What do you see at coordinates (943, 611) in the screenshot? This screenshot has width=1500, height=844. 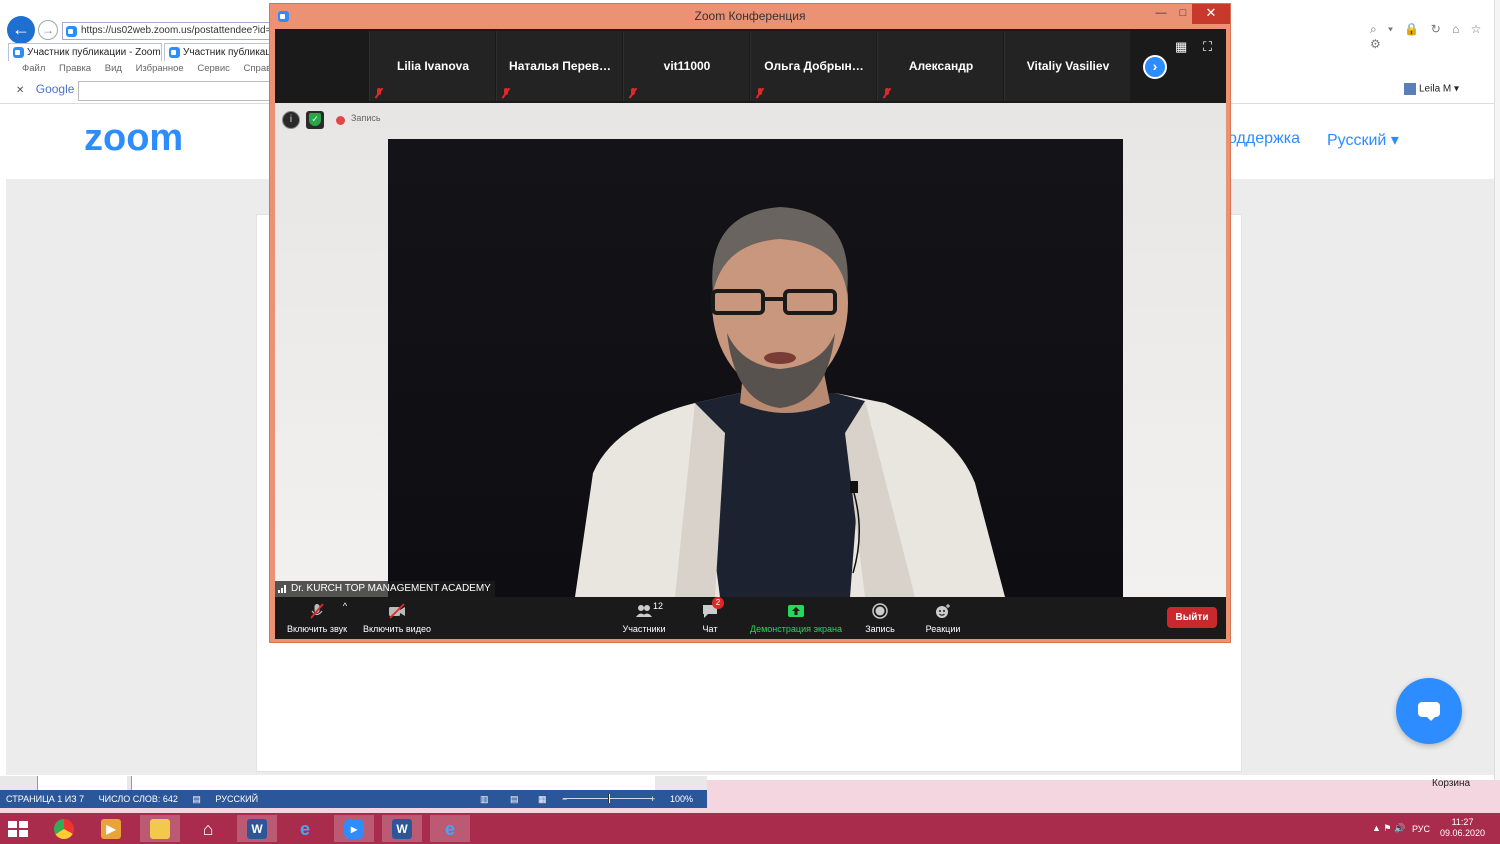 I see `reactions-icon` at bounding box center [943, 611].